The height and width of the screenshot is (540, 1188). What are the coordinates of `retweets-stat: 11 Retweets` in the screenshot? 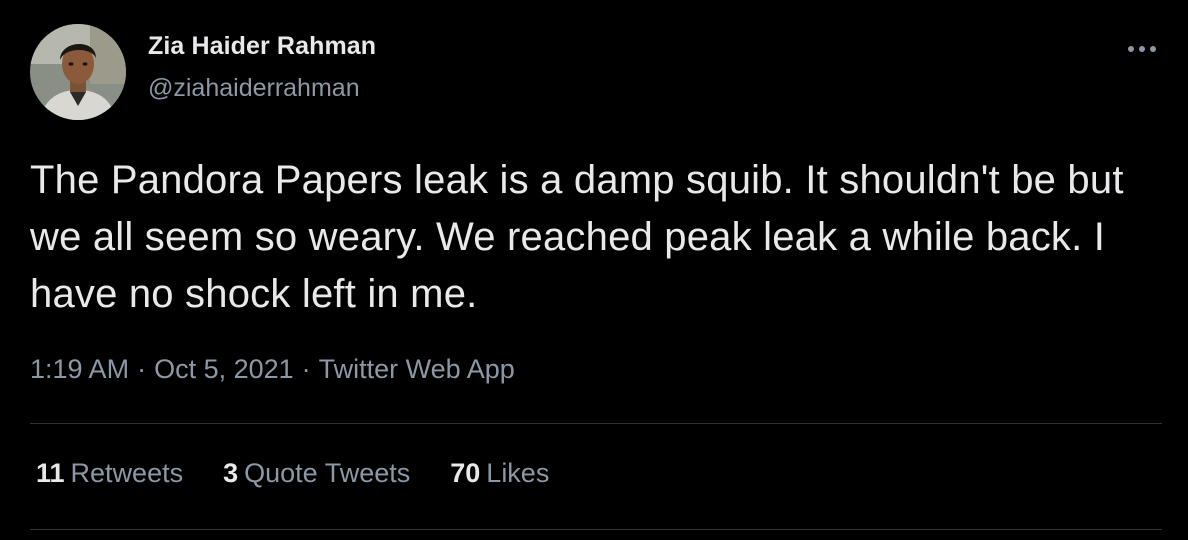 It's located at (109, 473).